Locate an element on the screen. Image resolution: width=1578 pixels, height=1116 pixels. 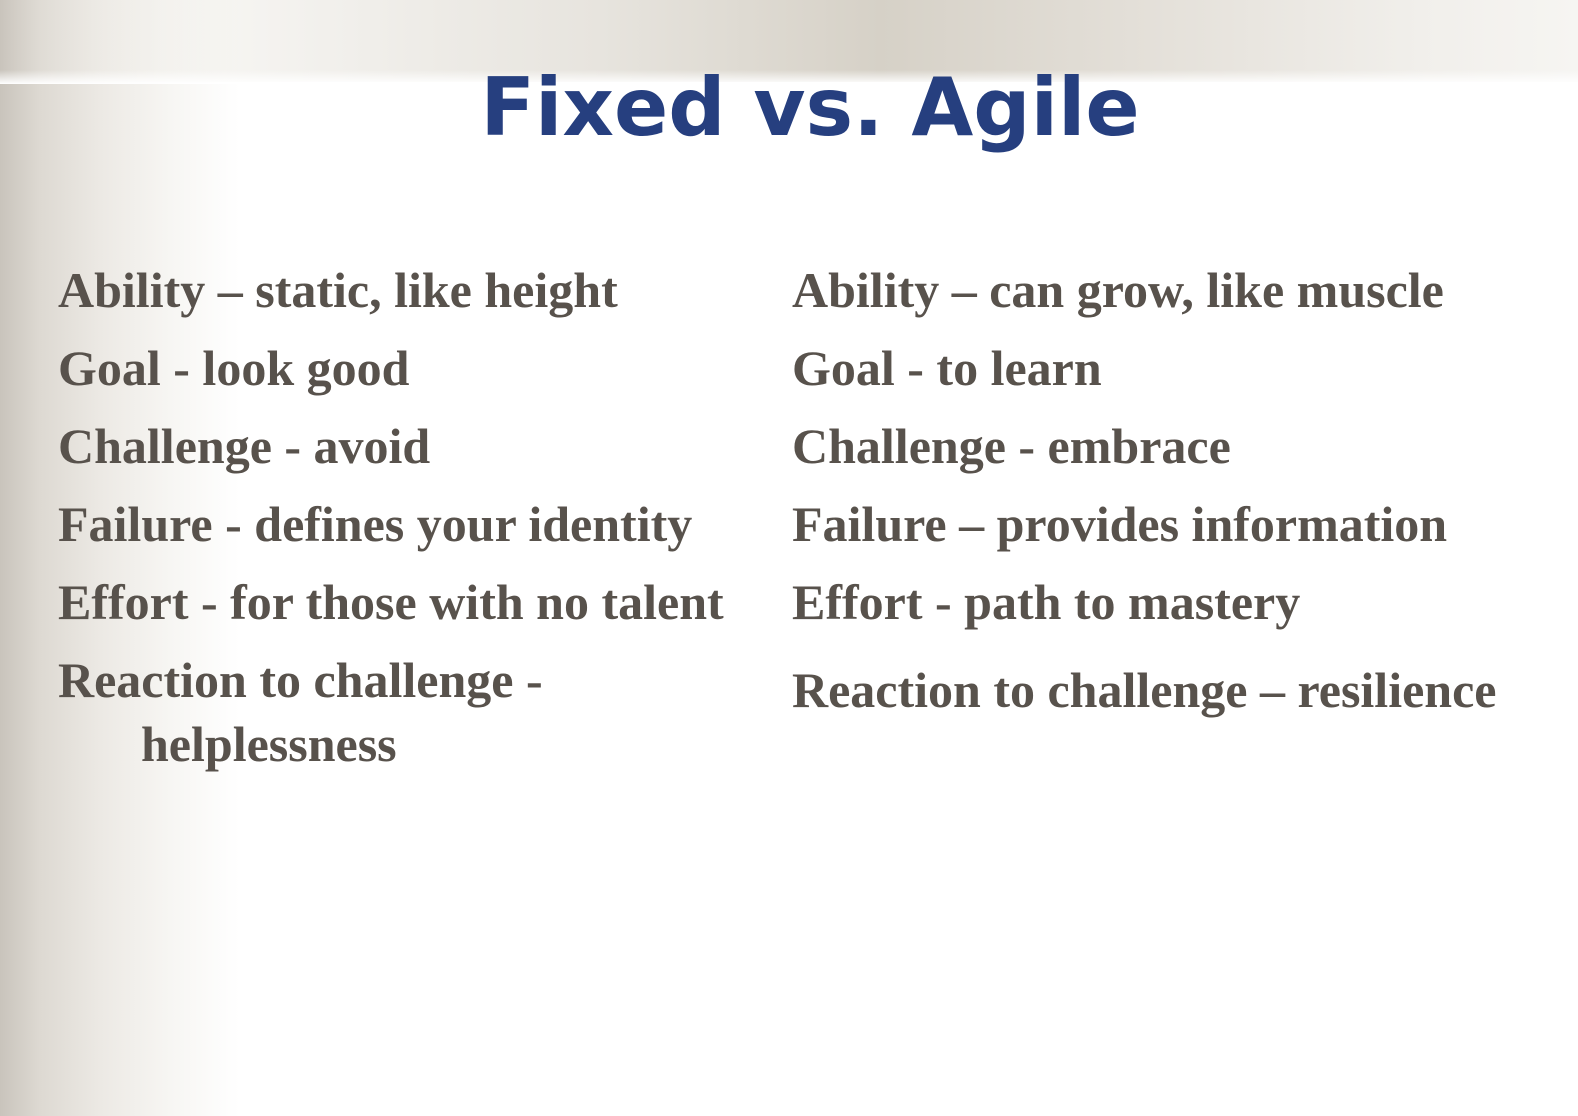
fixed-ability-item: Ability – static, like height is located at coordinates (338, 290).